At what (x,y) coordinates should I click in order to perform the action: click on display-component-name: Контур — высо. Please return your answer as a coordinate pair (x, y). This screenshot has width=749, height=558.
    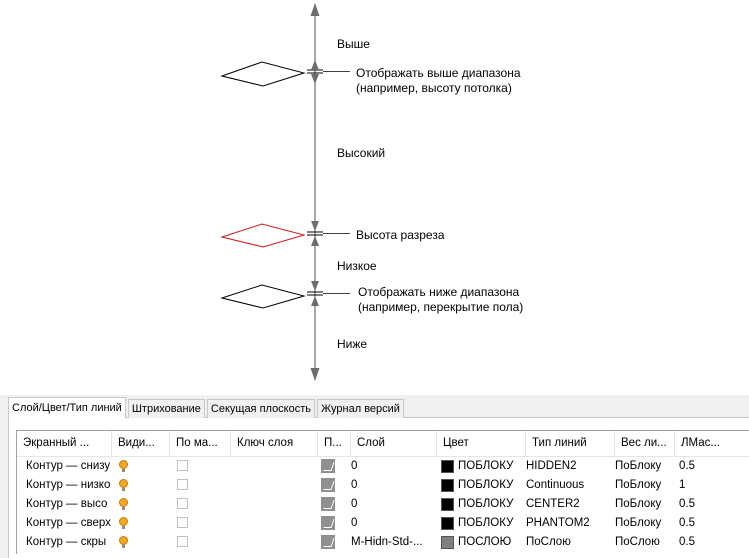
    Looking at the image, I should click on (67, 504).